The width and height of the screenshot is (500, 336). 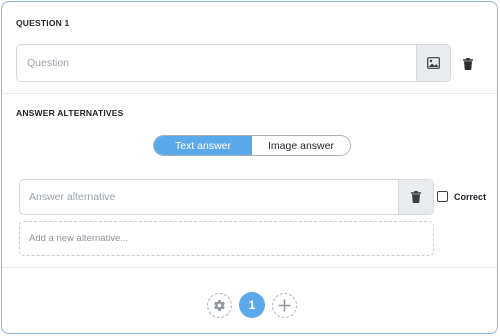 What do you see at coordinates (209, 197) in the screenshot?
I see `answer-alternative-input` at bounding box center [209, 197].